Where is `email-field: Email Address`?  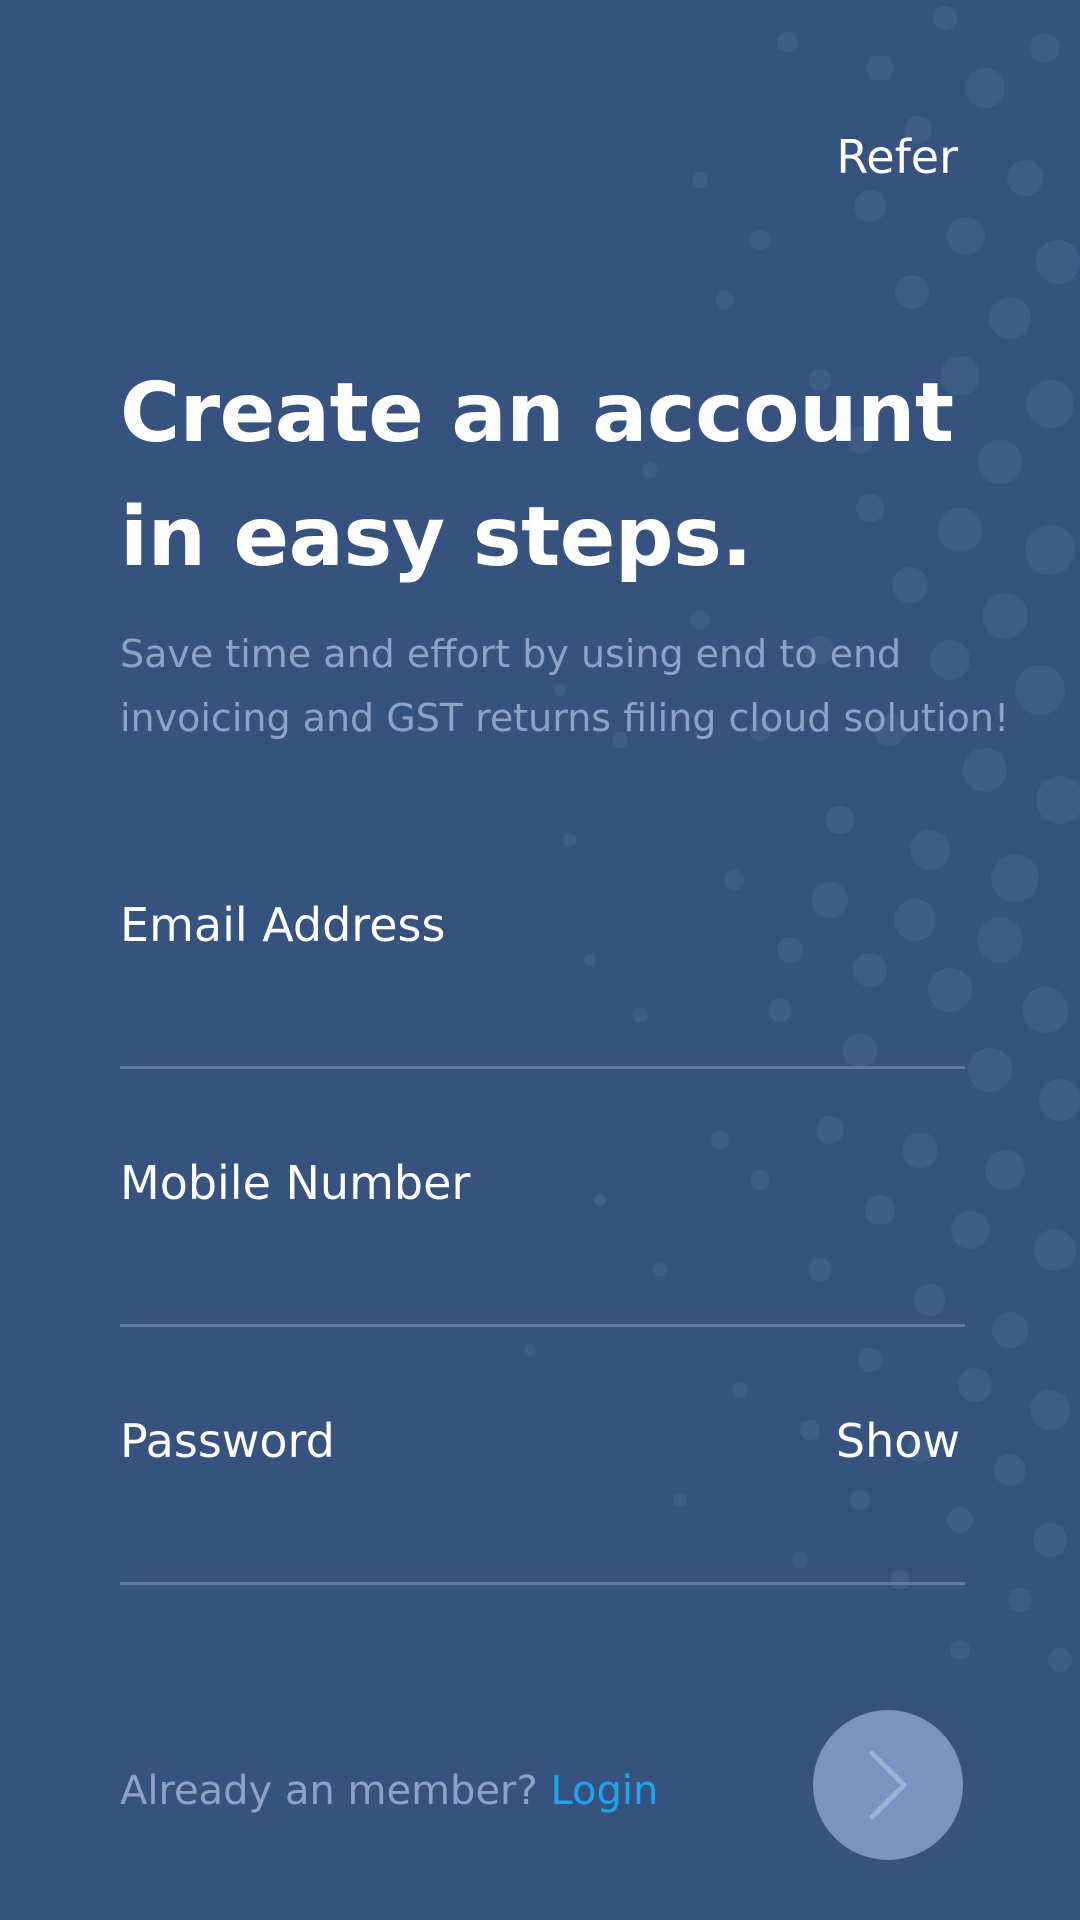
email-field: Email Address is located at coordinates (542, 983).